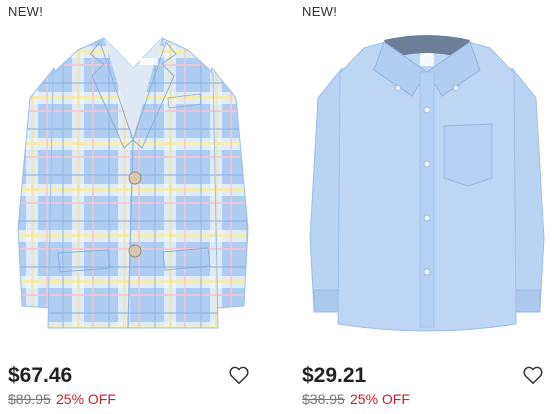 The height and width of the screenshot is (414, 554). What do you see at coordinates (334, 375) in the screenshot?
I see `sale-price: $29.21` at bounding box center [334, 375].